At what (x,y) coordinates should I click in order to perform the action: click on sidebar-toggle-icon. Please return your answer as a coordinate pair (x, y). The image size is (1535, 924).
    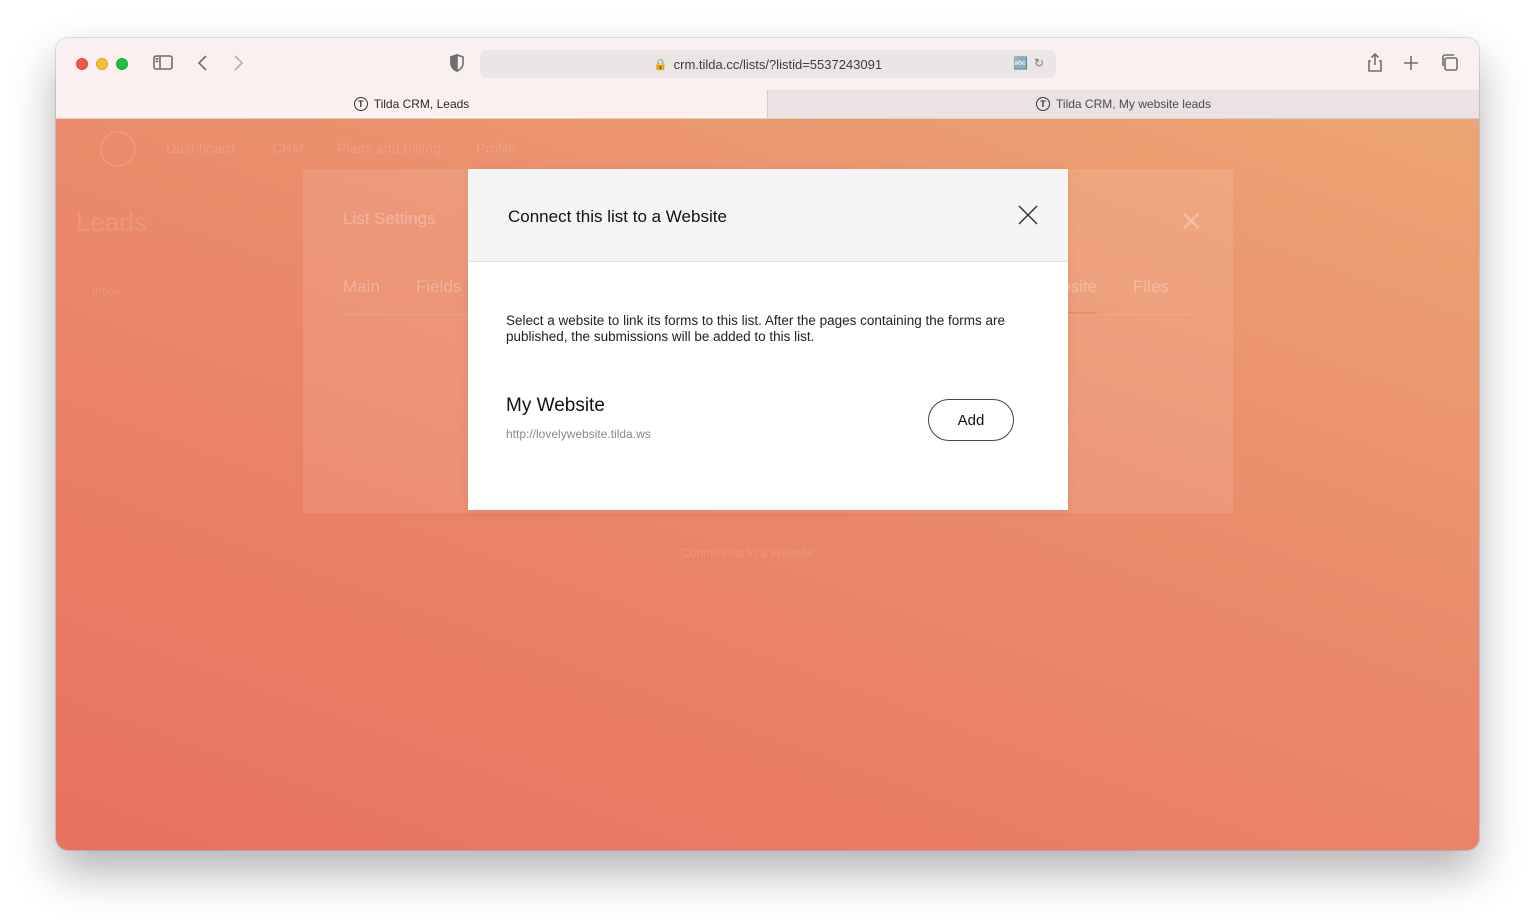
    Looking at the image, I should click on (163, 63).